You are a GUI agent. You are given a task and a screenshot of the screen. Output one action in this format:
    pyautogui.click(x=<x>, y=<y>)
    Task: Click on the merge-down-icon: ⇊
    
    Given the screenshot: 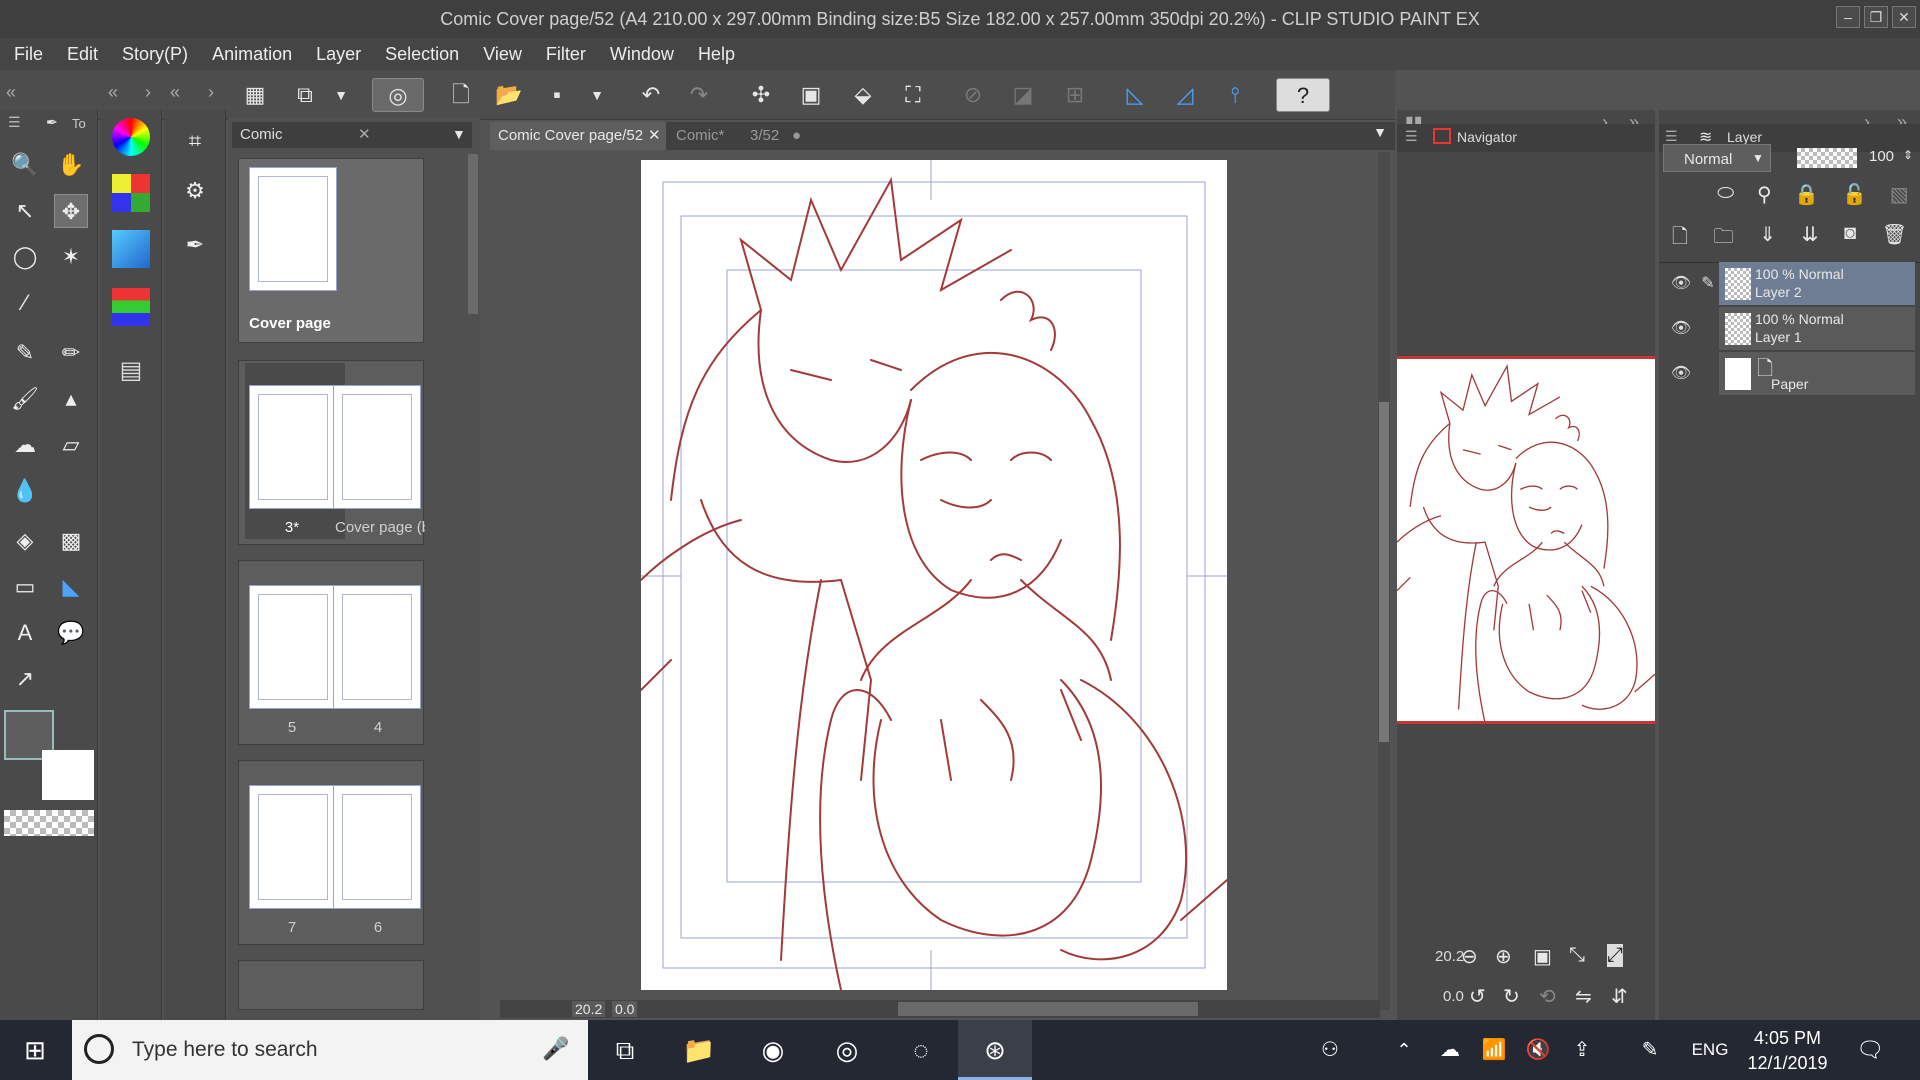 What is the action you would take?
    pyautogui.click(x=1810, y=239)
    